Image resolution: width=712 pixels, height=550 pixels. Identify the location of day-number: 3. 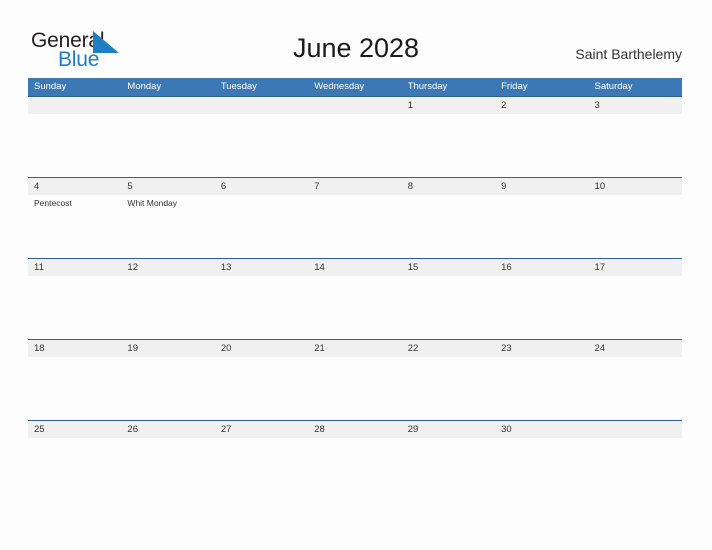
(635, 105).